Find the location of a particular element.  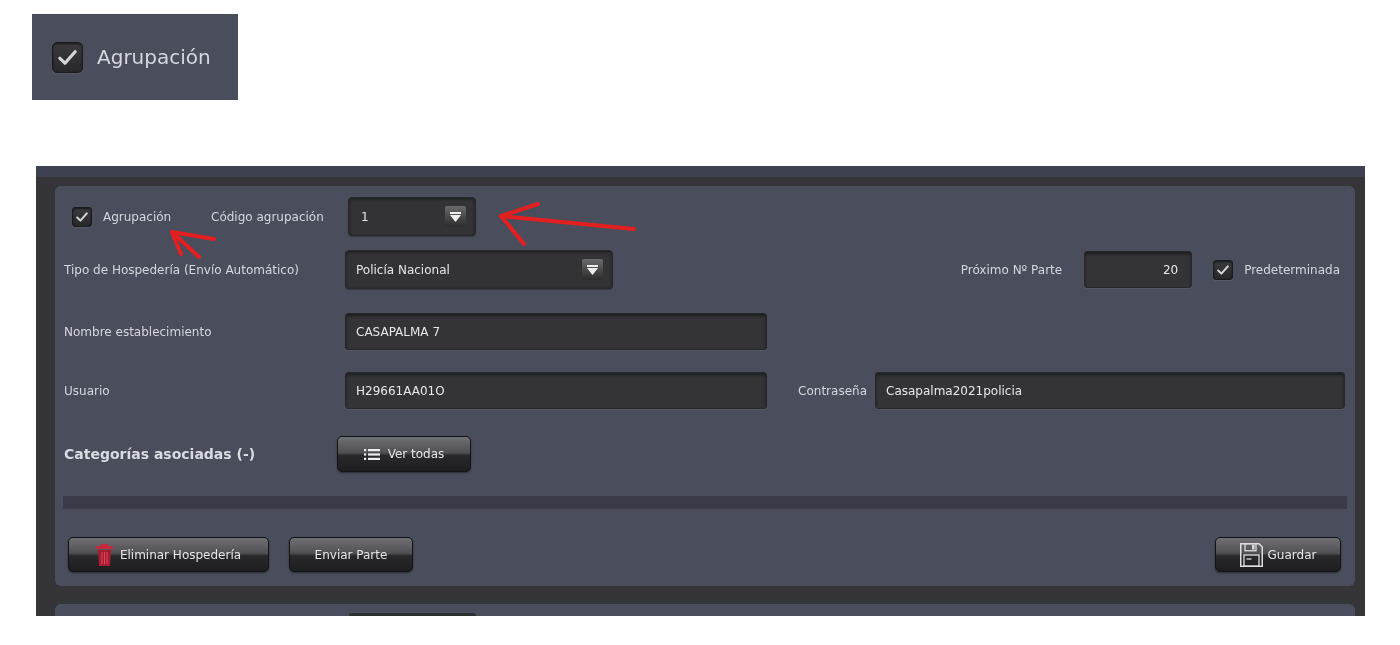

save-button: Guardar is located at coordinates (1278, 554).